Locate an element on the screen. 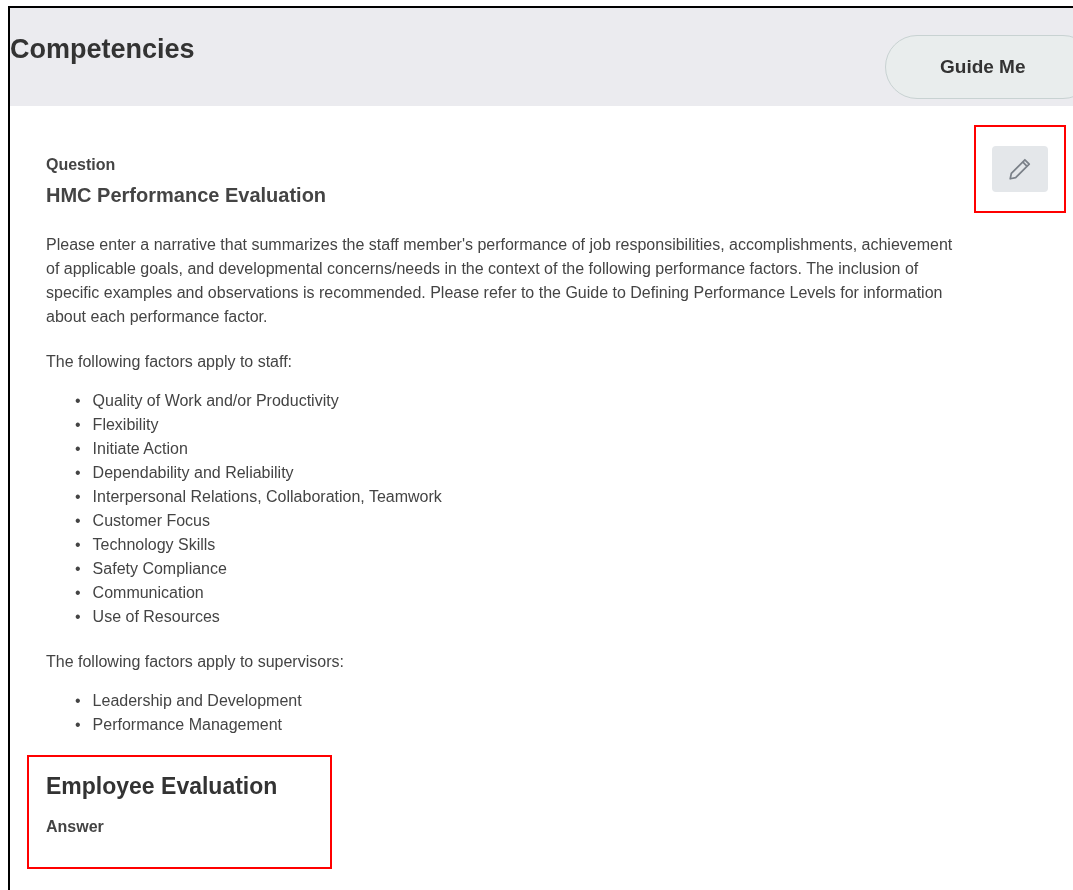 The height and width of the screenshot is (890, 1073). question-title: HMC Performance Evaluation is located at coordinates (186, 195).